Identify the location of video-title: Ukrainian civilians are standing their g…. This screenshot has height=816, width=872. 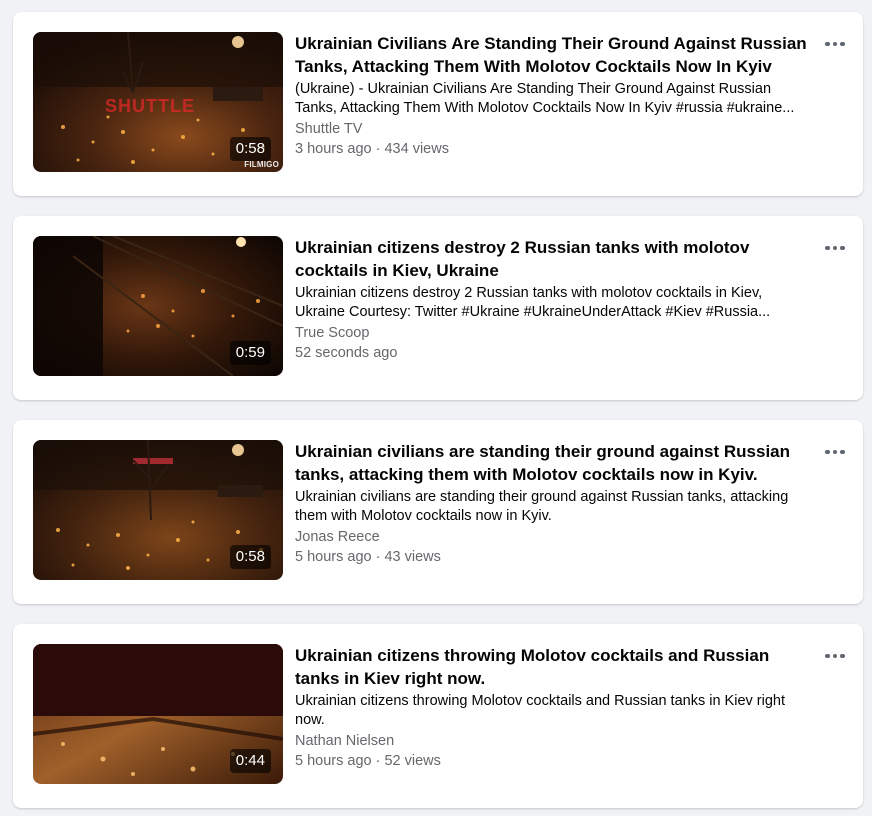
(555, 463).